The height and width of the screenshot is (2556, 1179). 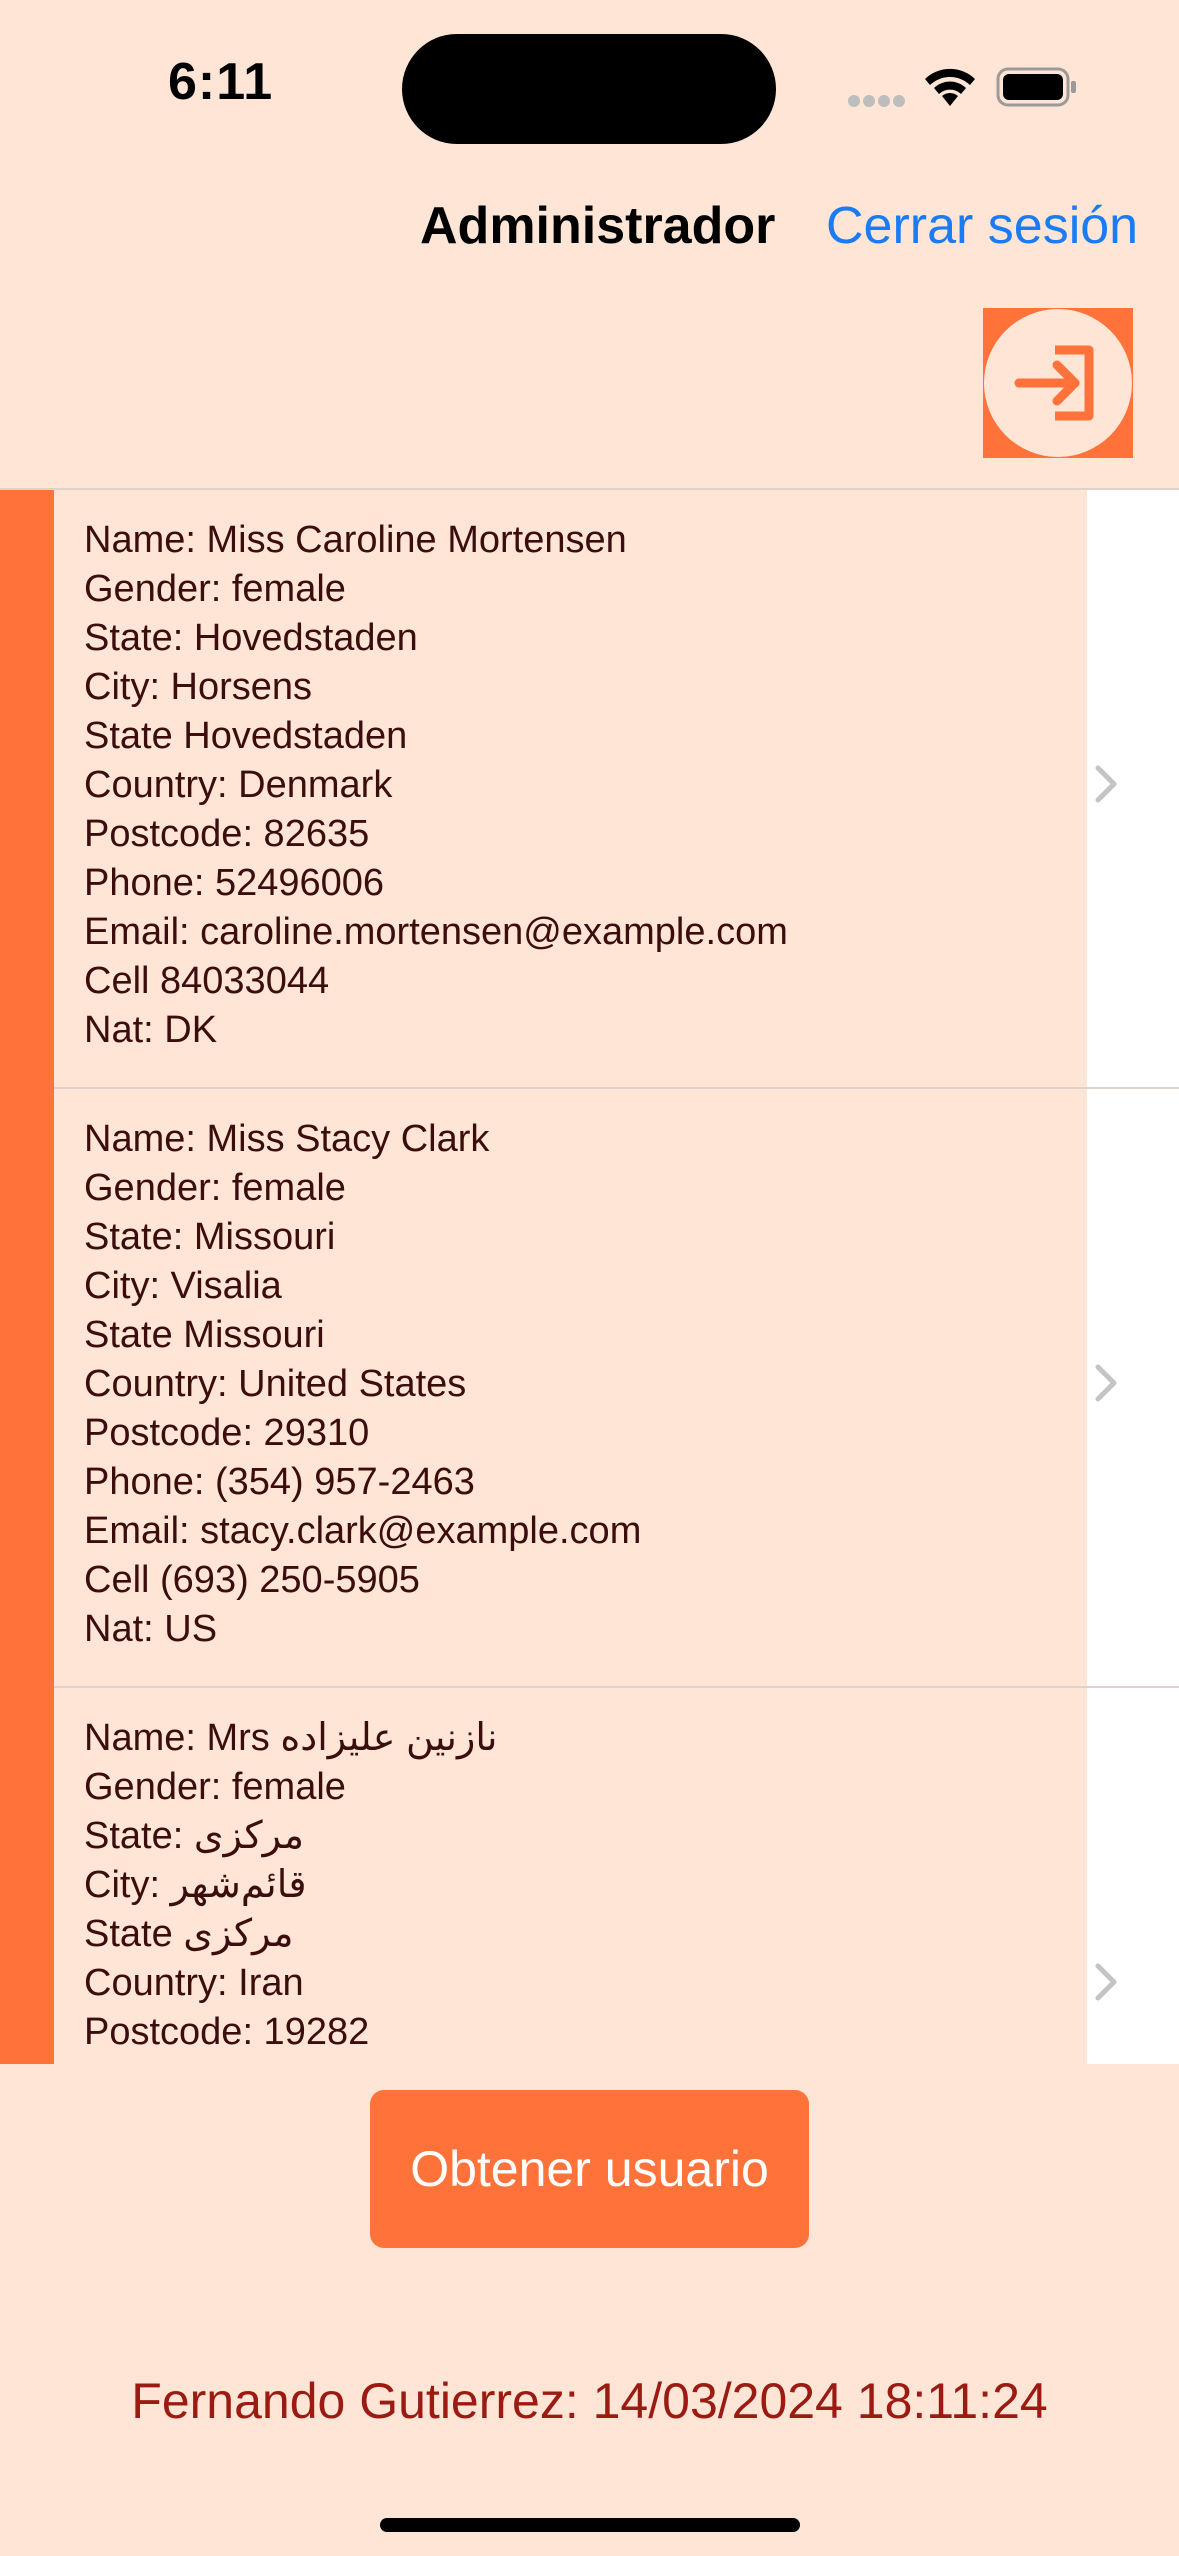 I want to click on user-country: Country: Iran, so click(x=194, y=1983).